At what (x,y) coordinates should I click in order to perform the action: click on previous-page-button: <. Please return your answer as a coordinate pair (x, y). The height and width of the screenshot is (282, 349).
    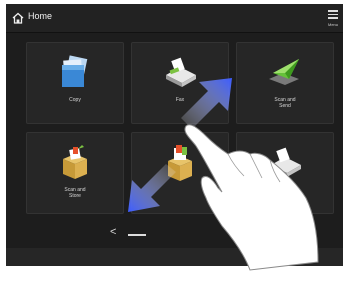
    Looking at the image, I should click on (113, 232).